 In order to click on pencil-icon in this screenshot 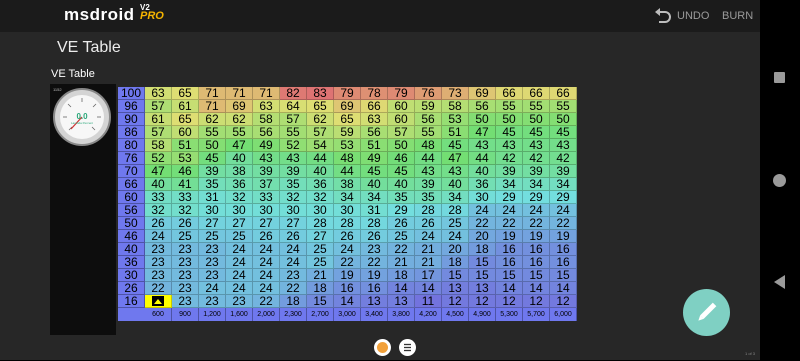, I will do `click(708, 311)`.